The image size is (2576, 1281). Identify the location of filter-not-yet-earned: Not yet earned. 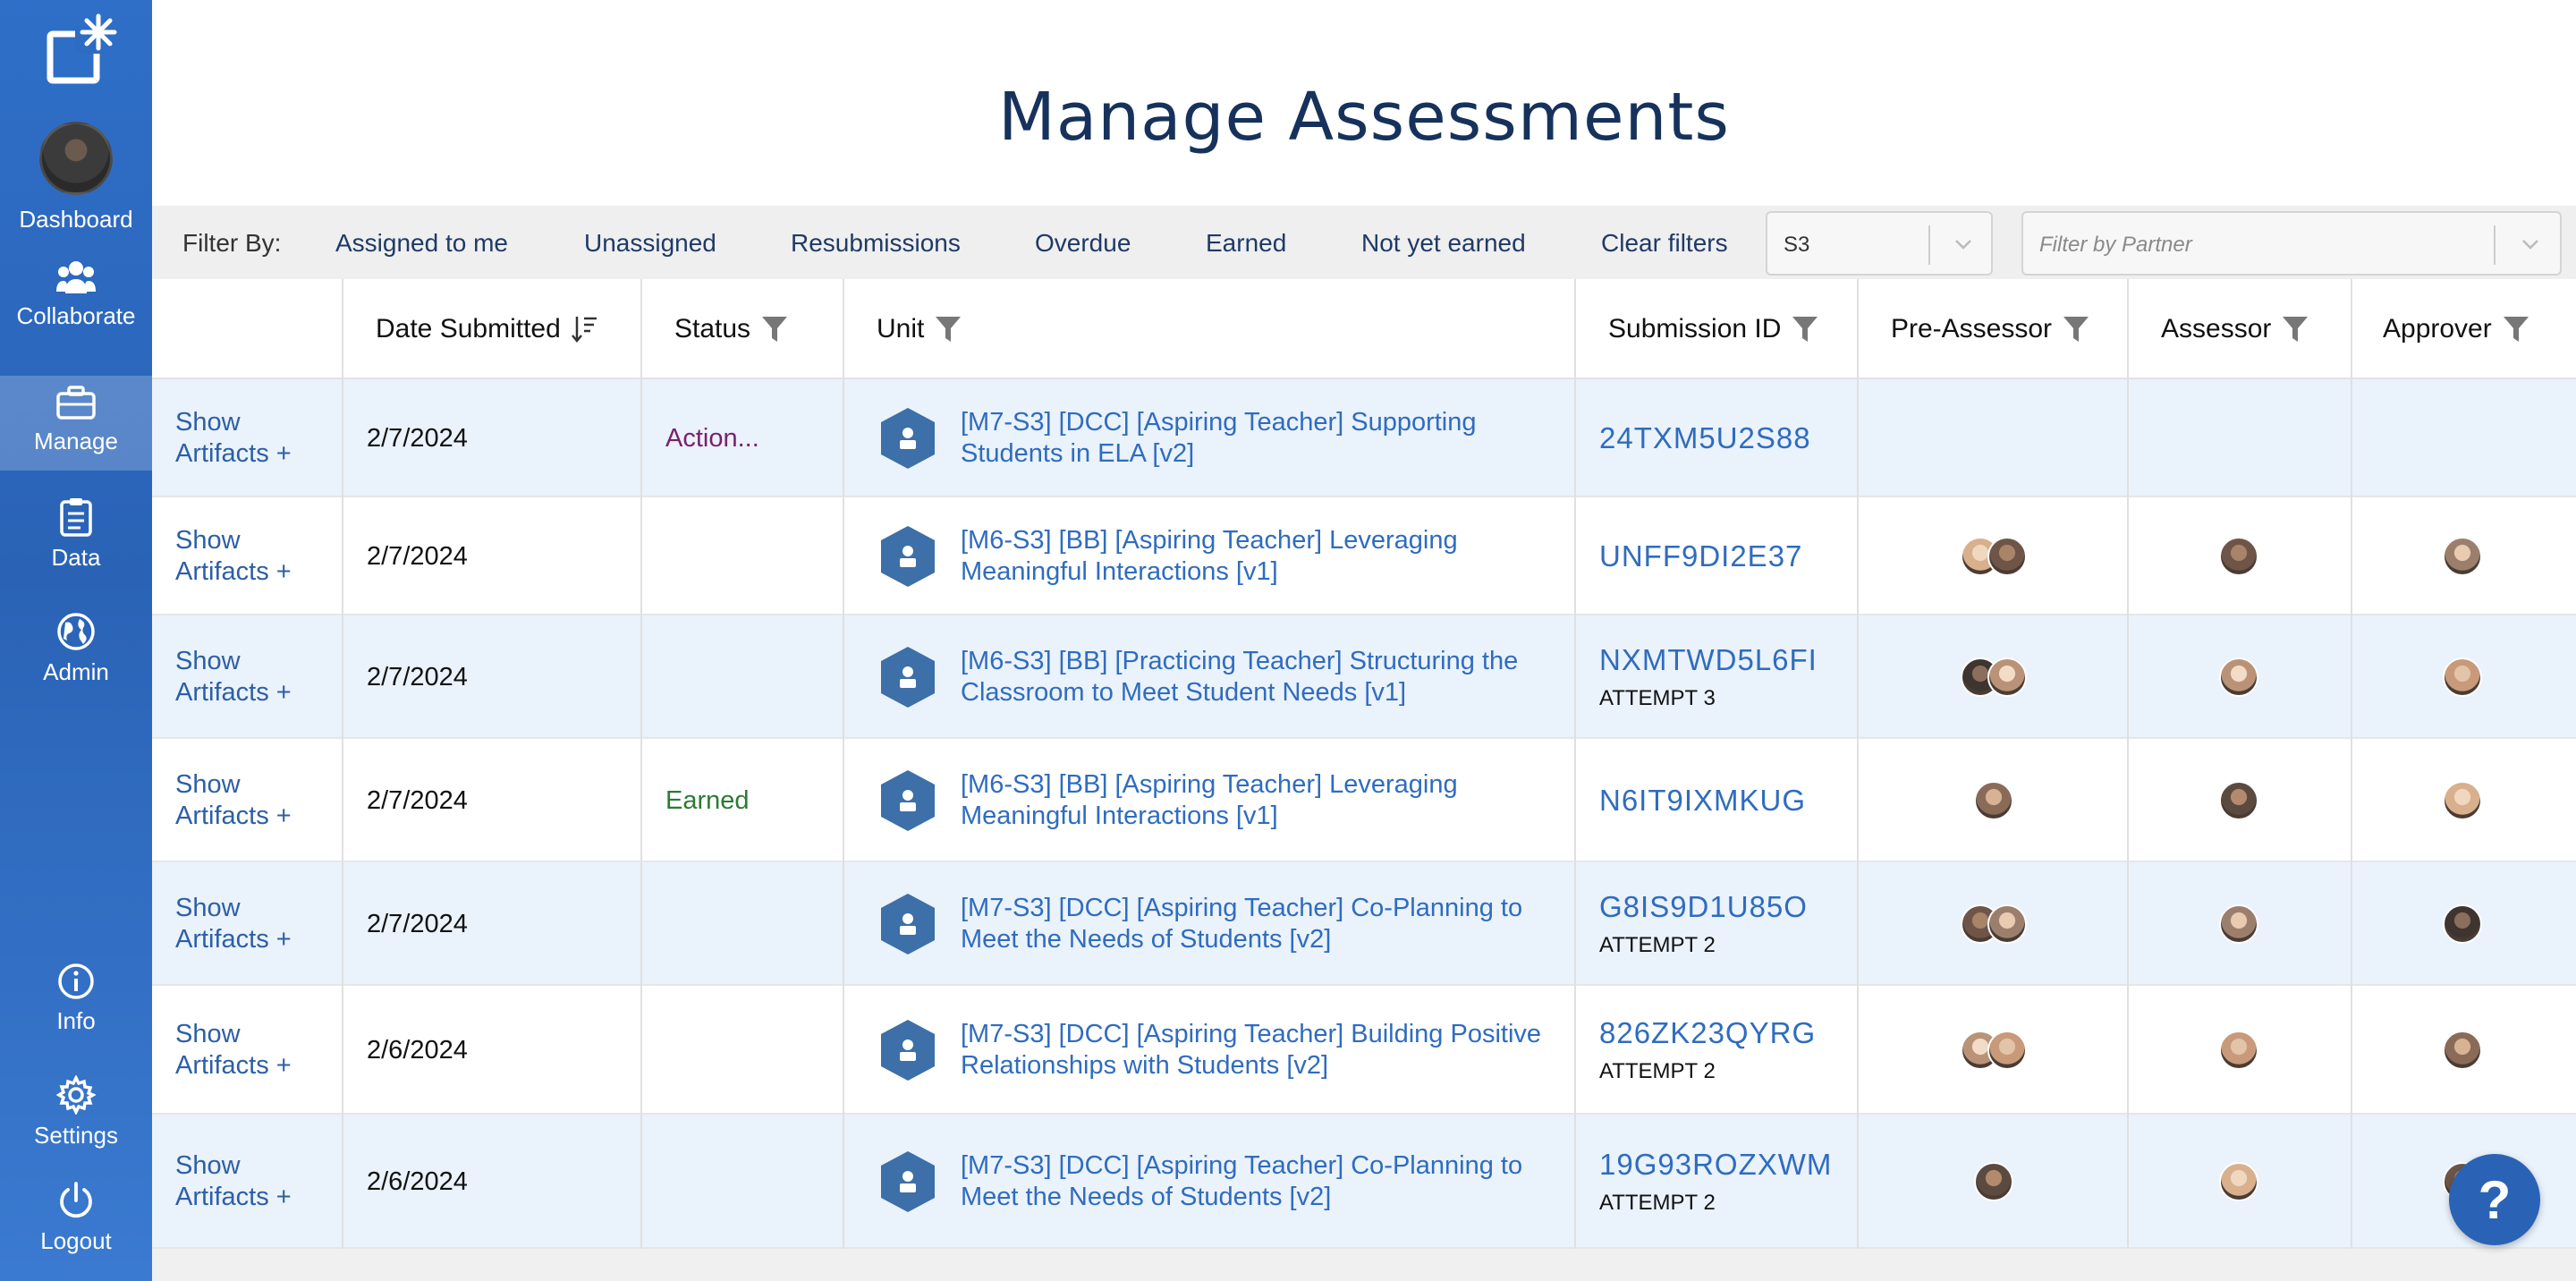
(1443, 243).